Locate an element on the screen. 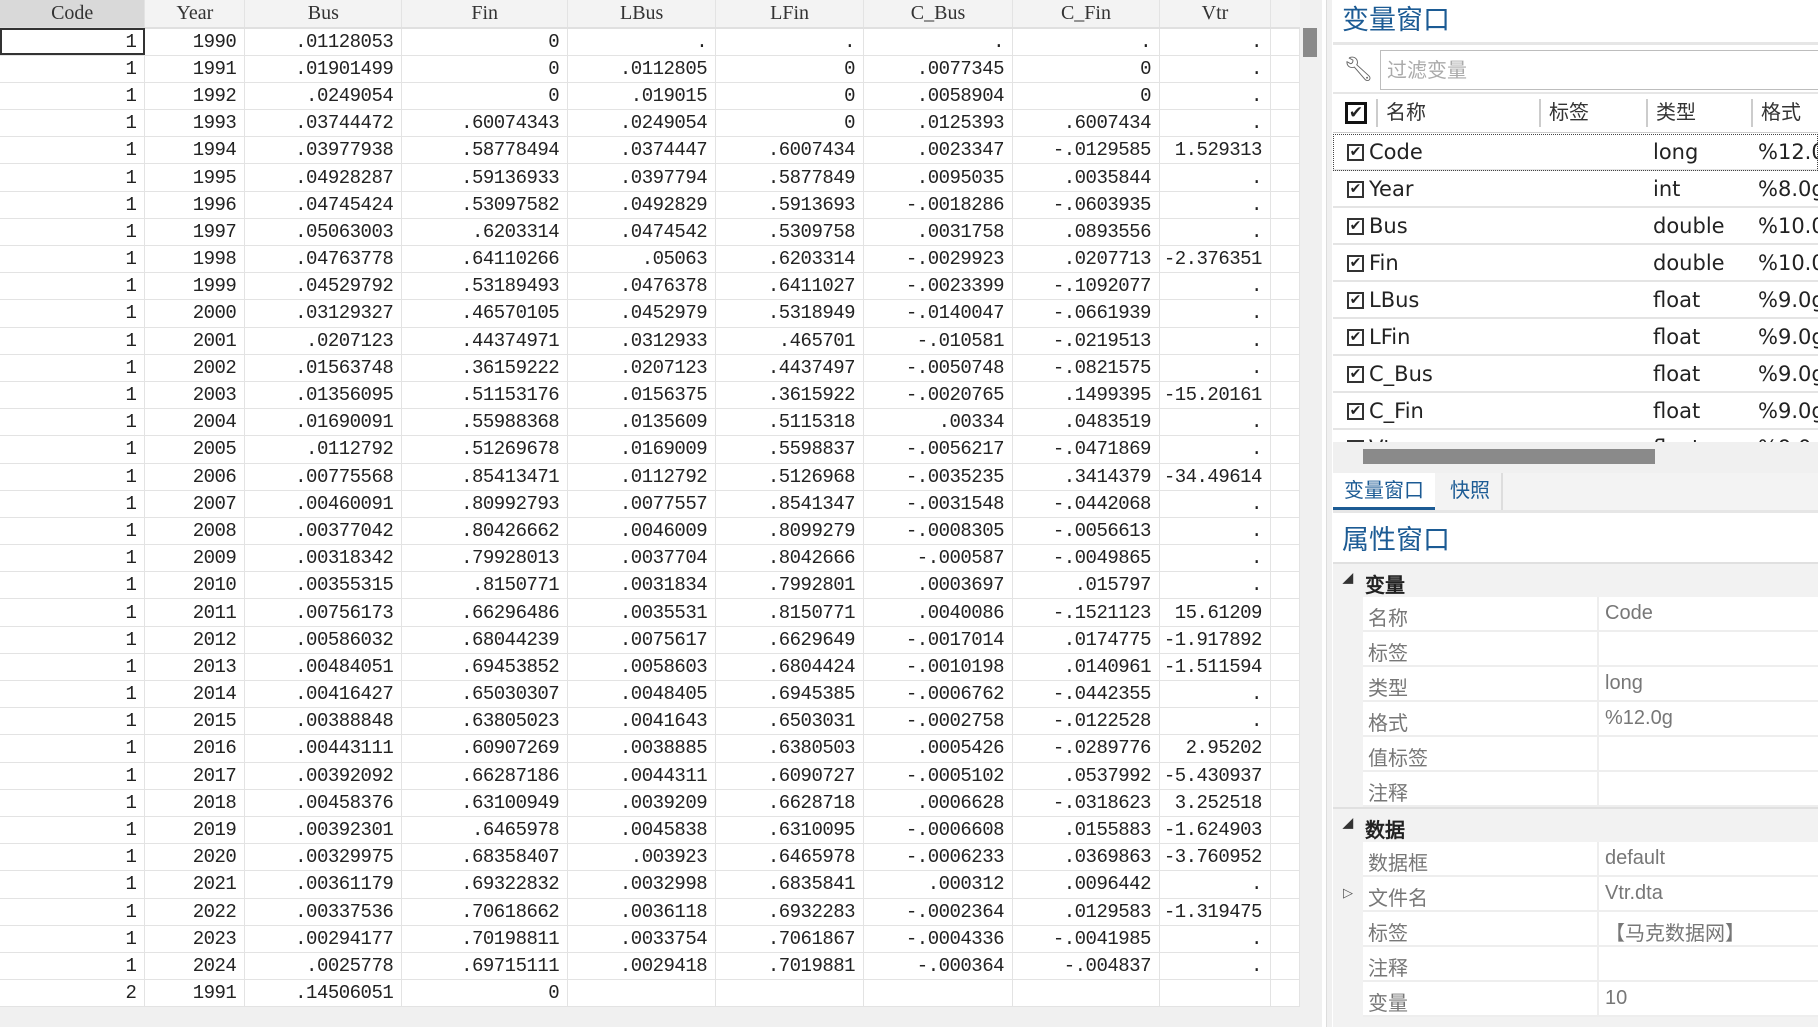  cell-year: 2016 is located at coordinates (195, 748).